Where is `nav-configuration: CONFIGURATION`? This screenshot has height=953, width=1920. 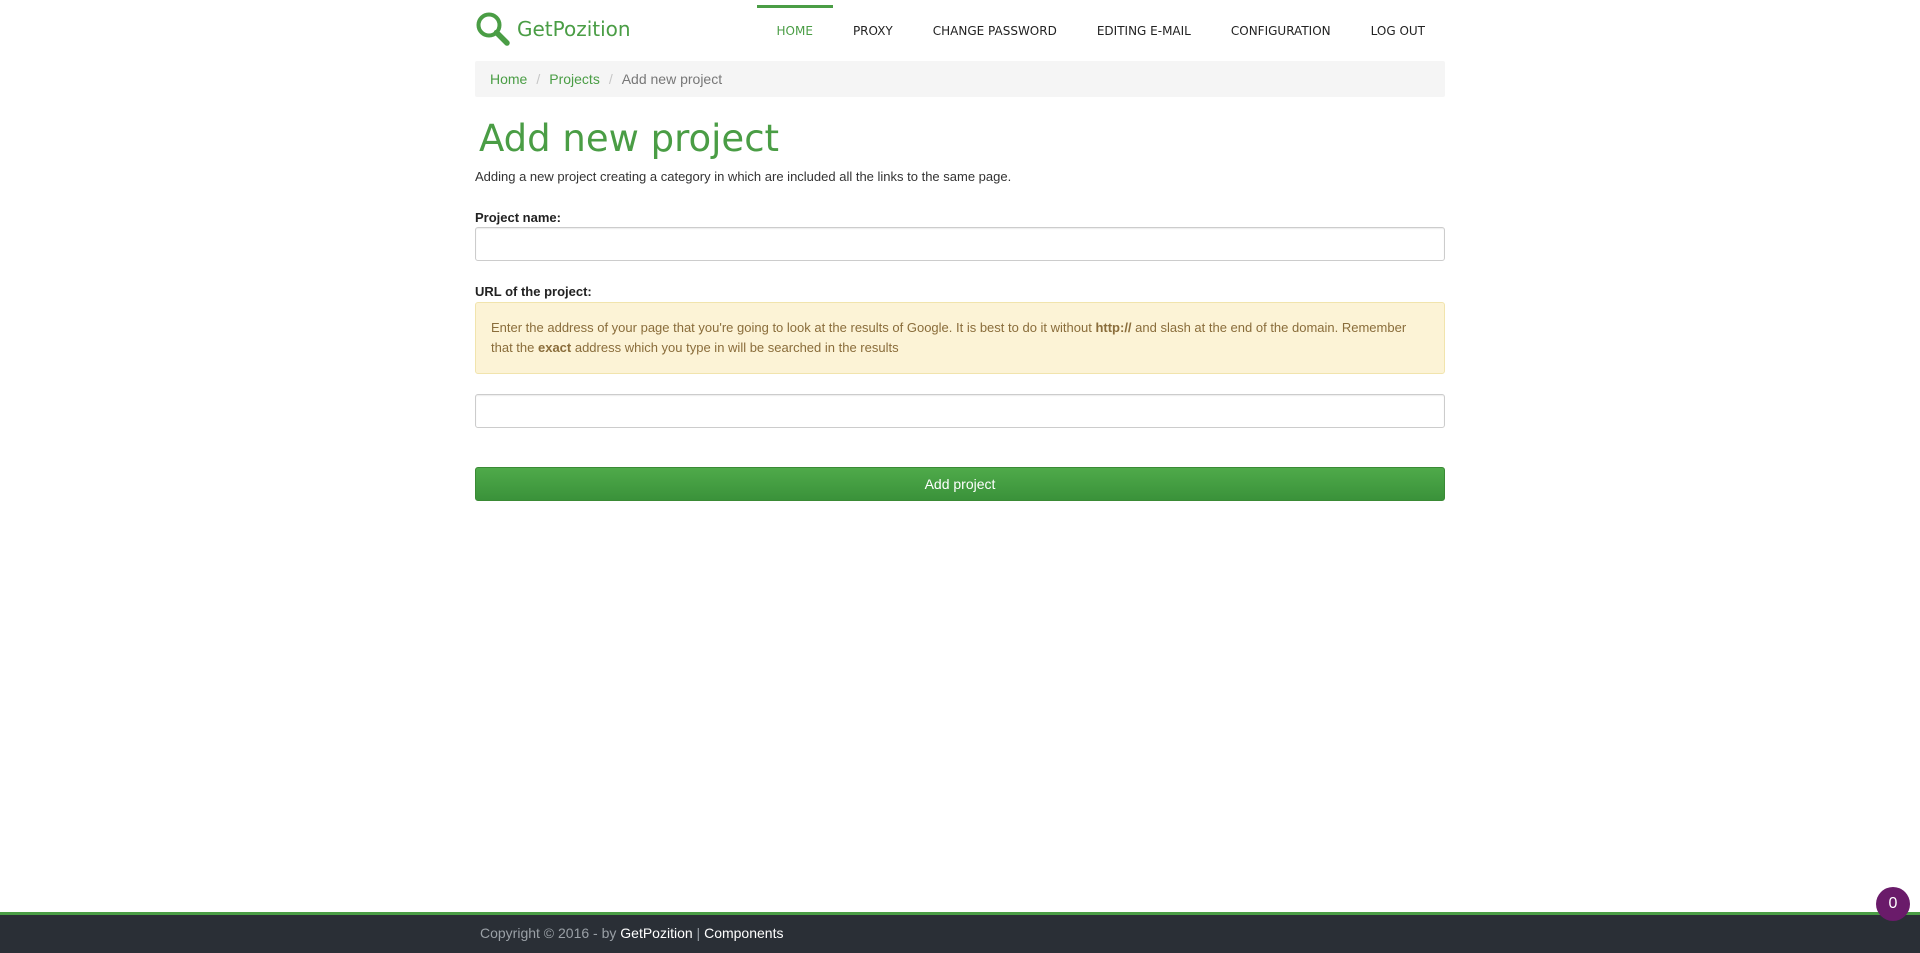
nav-configuration: CONFIGURATION is located at coordinates (1281, 30).